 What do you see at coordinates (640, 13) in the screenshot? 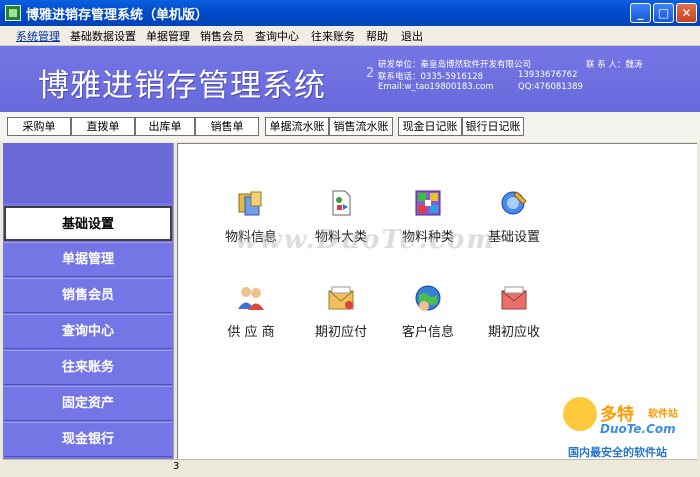
I see `minimize-button: _` at bounding box center [640, 13].